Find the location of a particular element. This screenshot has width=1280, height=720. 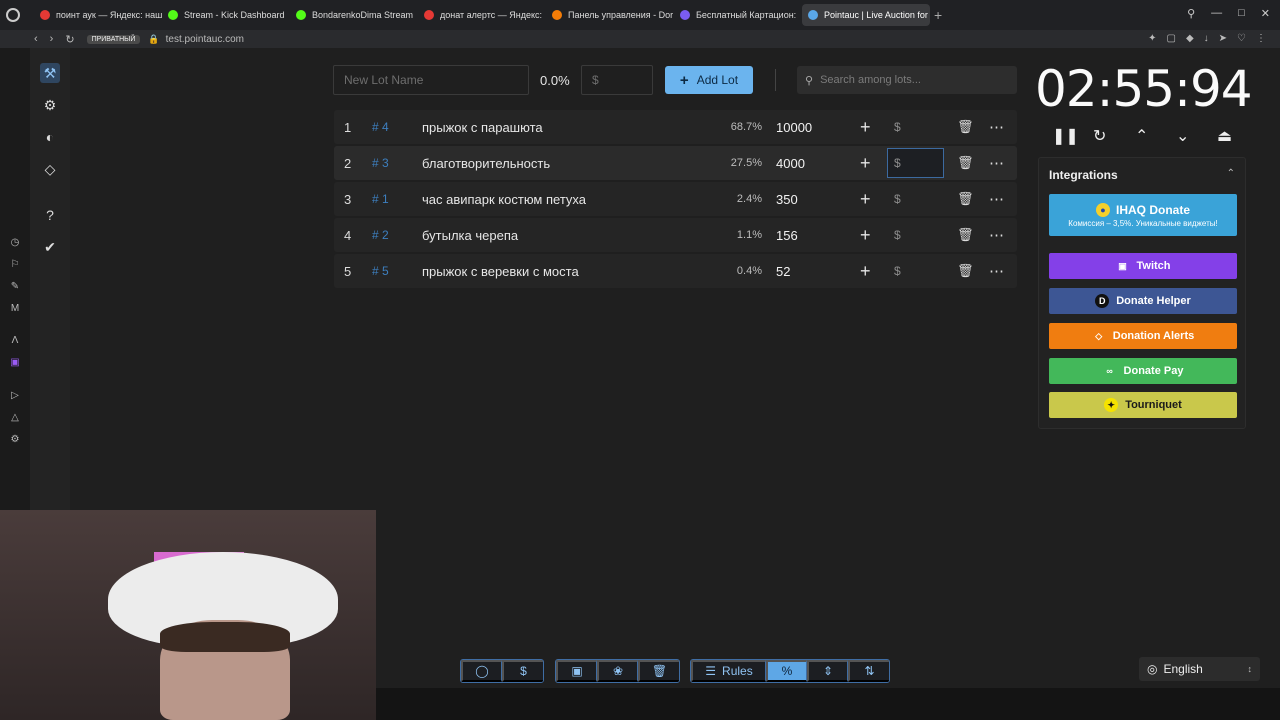

verified-shield-icon: ✔ is located at coordinates (50, 247).